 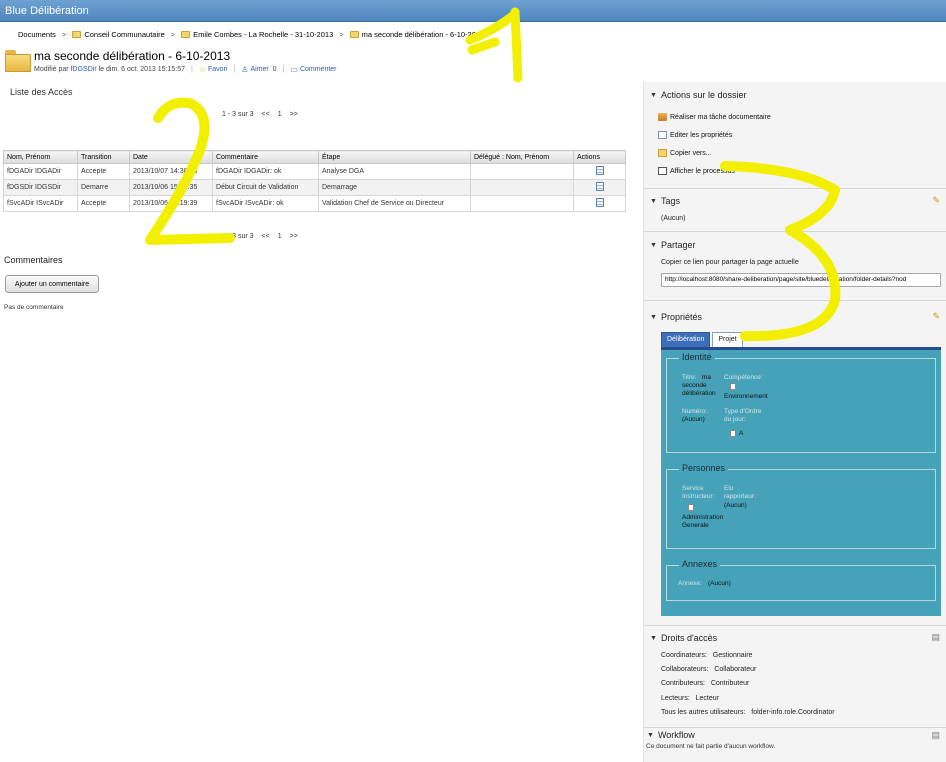 I want to click on col-step: Étape, so click(x=394, y=157).